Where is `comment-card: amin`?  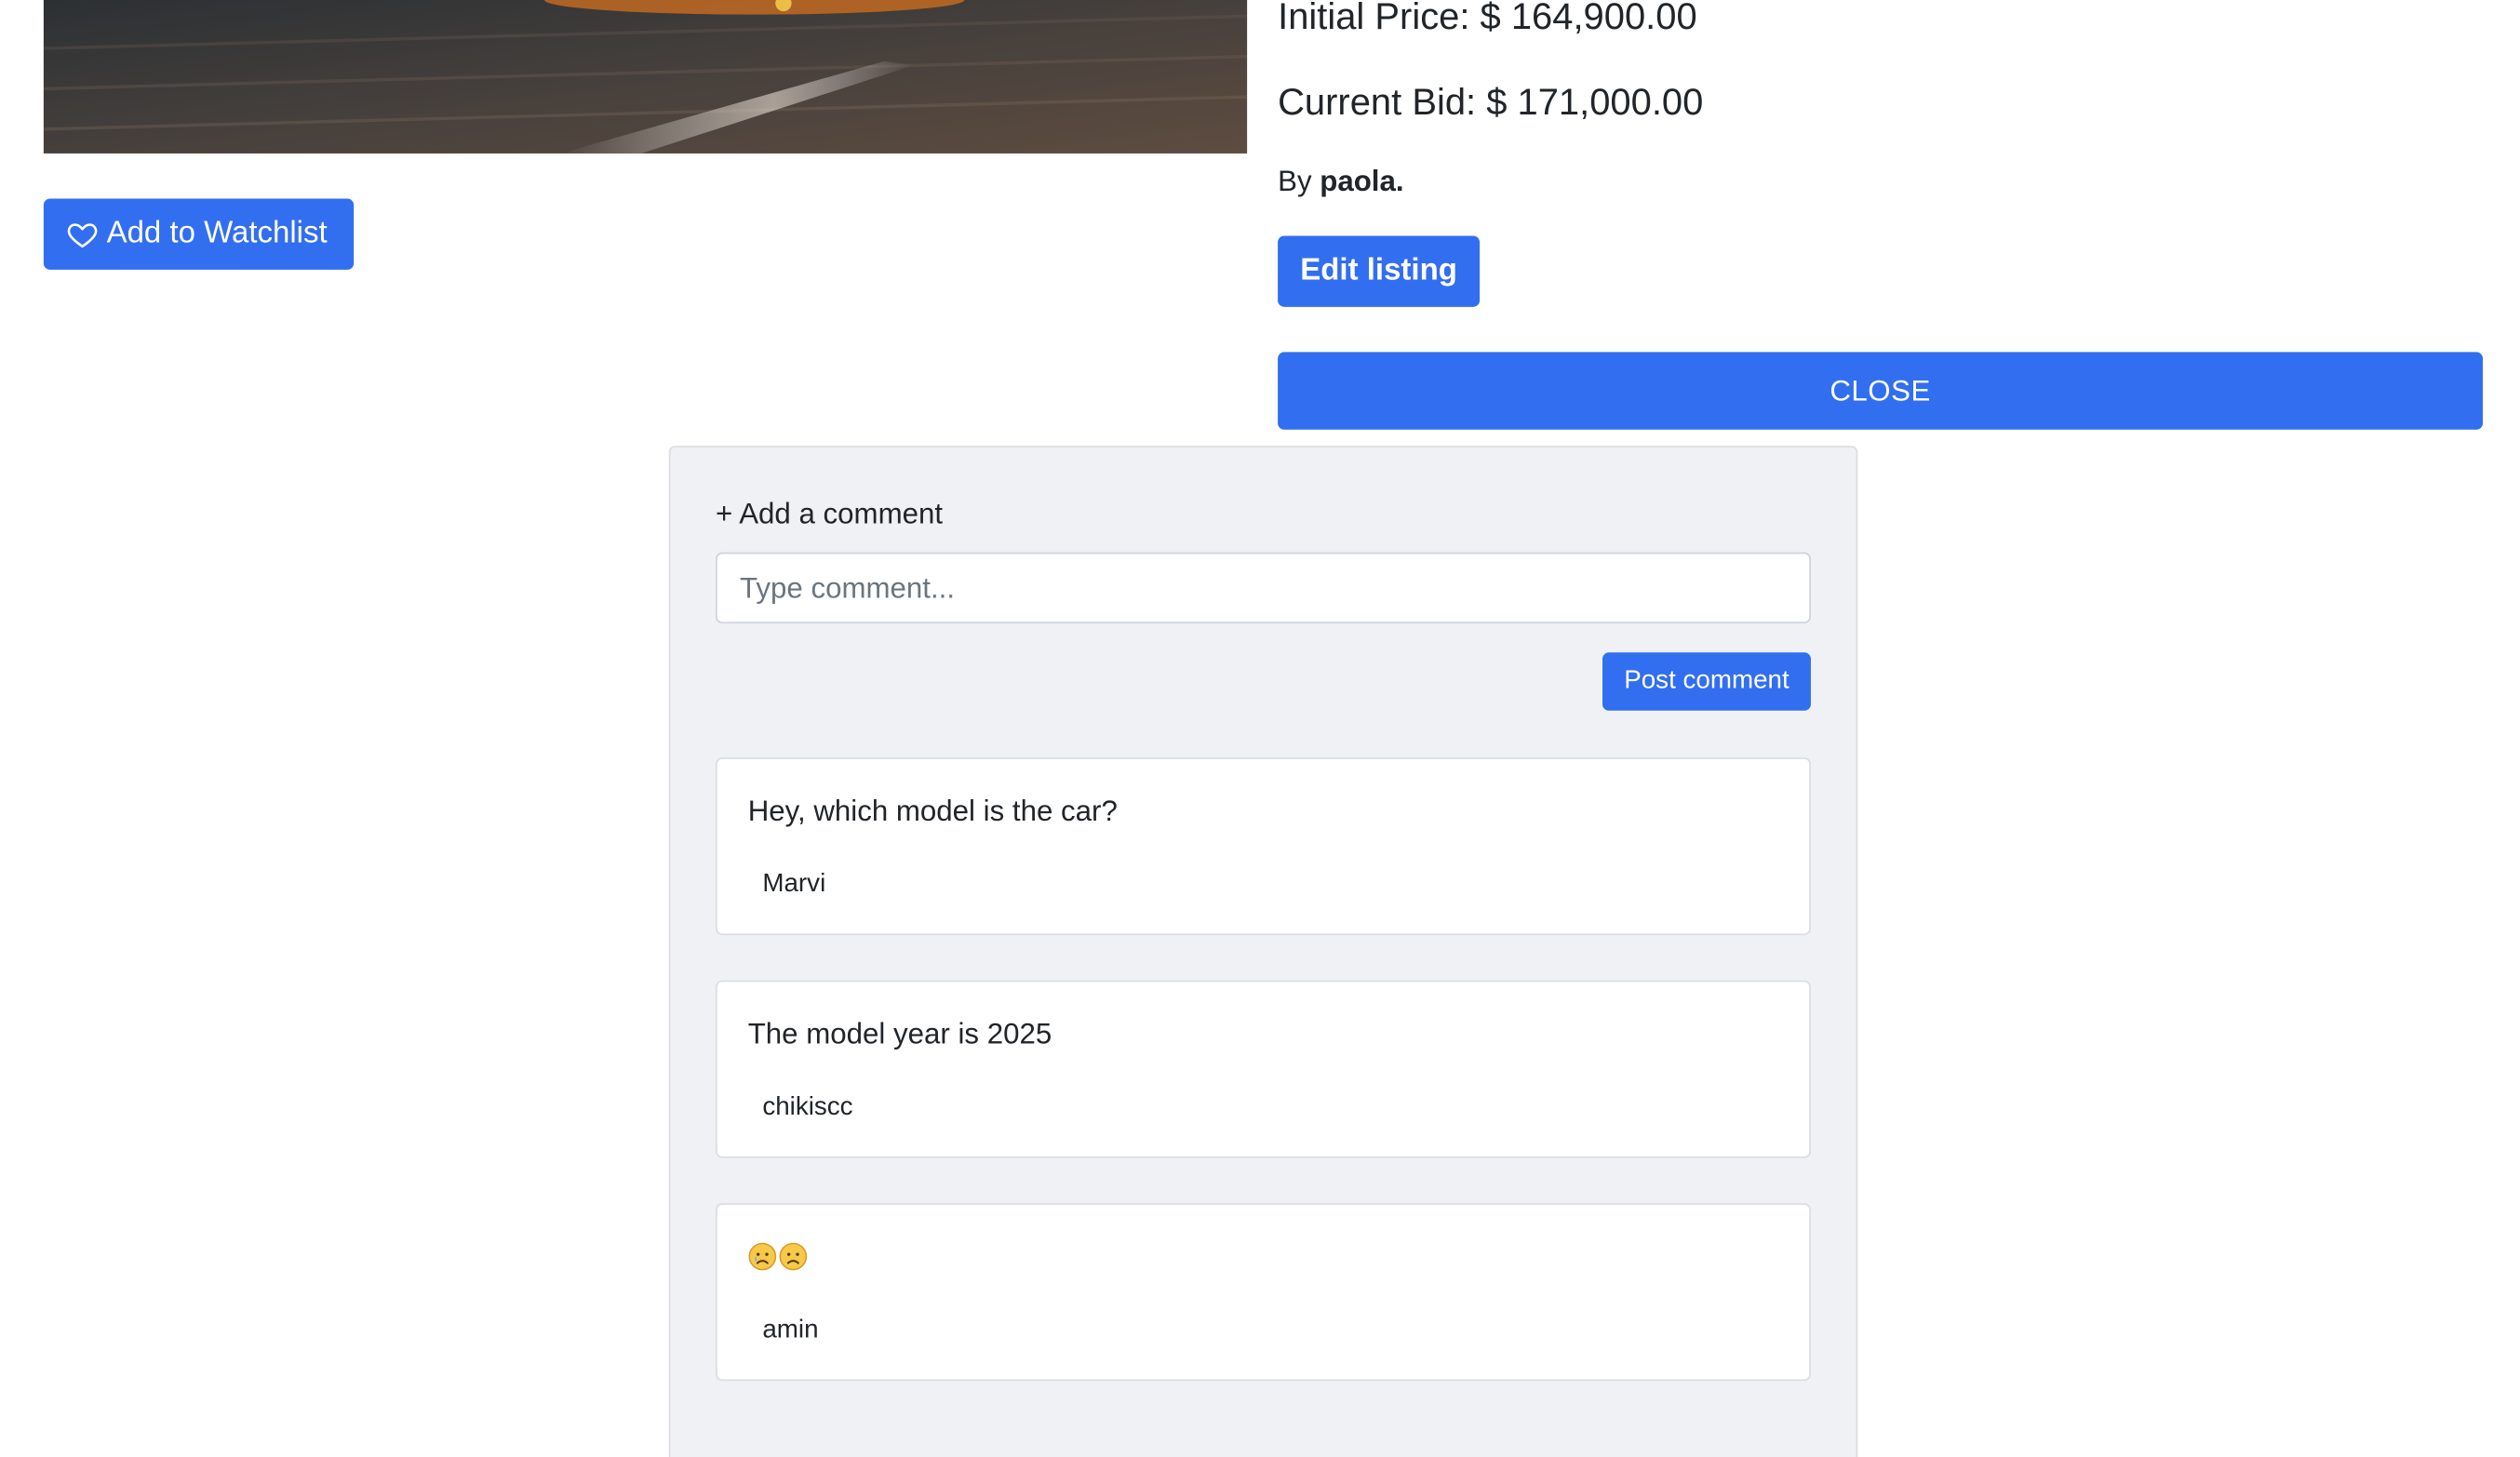 comment-card: amin is located at coordinates (1263, 1292).